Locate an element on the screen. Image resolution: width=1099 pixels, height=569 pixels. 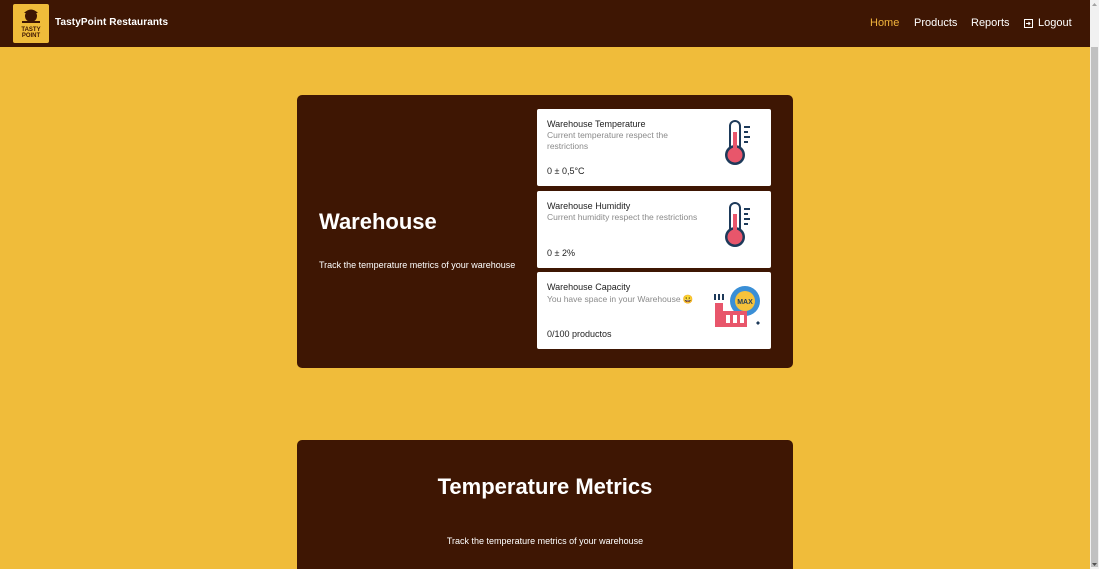
temperature-metrics-title: Temperature Metrics is located at coordinates (545, 486).